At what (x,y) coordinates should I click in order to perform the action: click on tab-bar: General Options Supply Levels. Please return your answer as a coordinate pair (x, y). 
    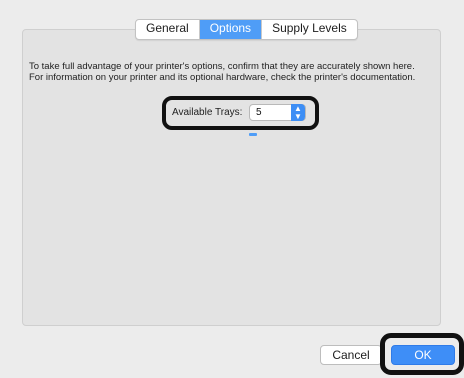
    Looking at the image, I should click on (246, 29).